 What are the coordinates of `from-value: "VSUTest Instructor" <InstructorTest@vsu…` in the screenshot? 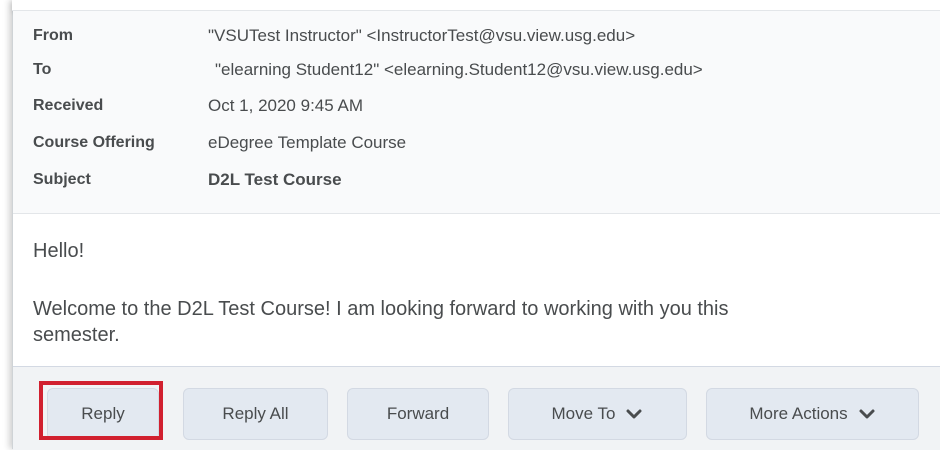 It's located at (422, 35).